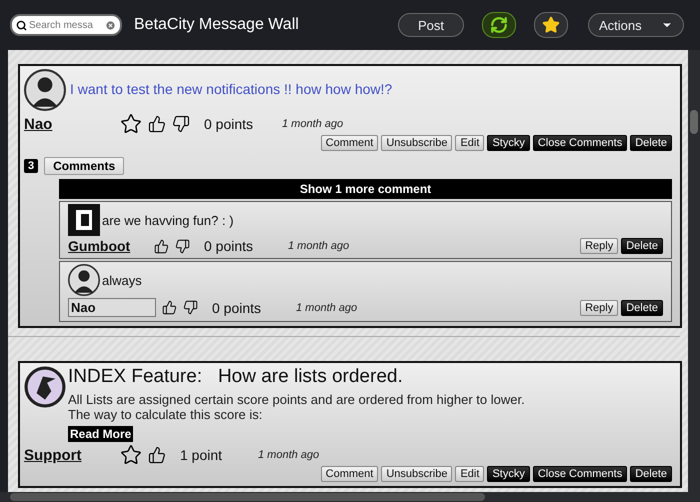 This screenshot has width=700, height=502. Describe the element at coordinates (108, 246) in the screenshot. I see `author-link: Gumboot` at that location.